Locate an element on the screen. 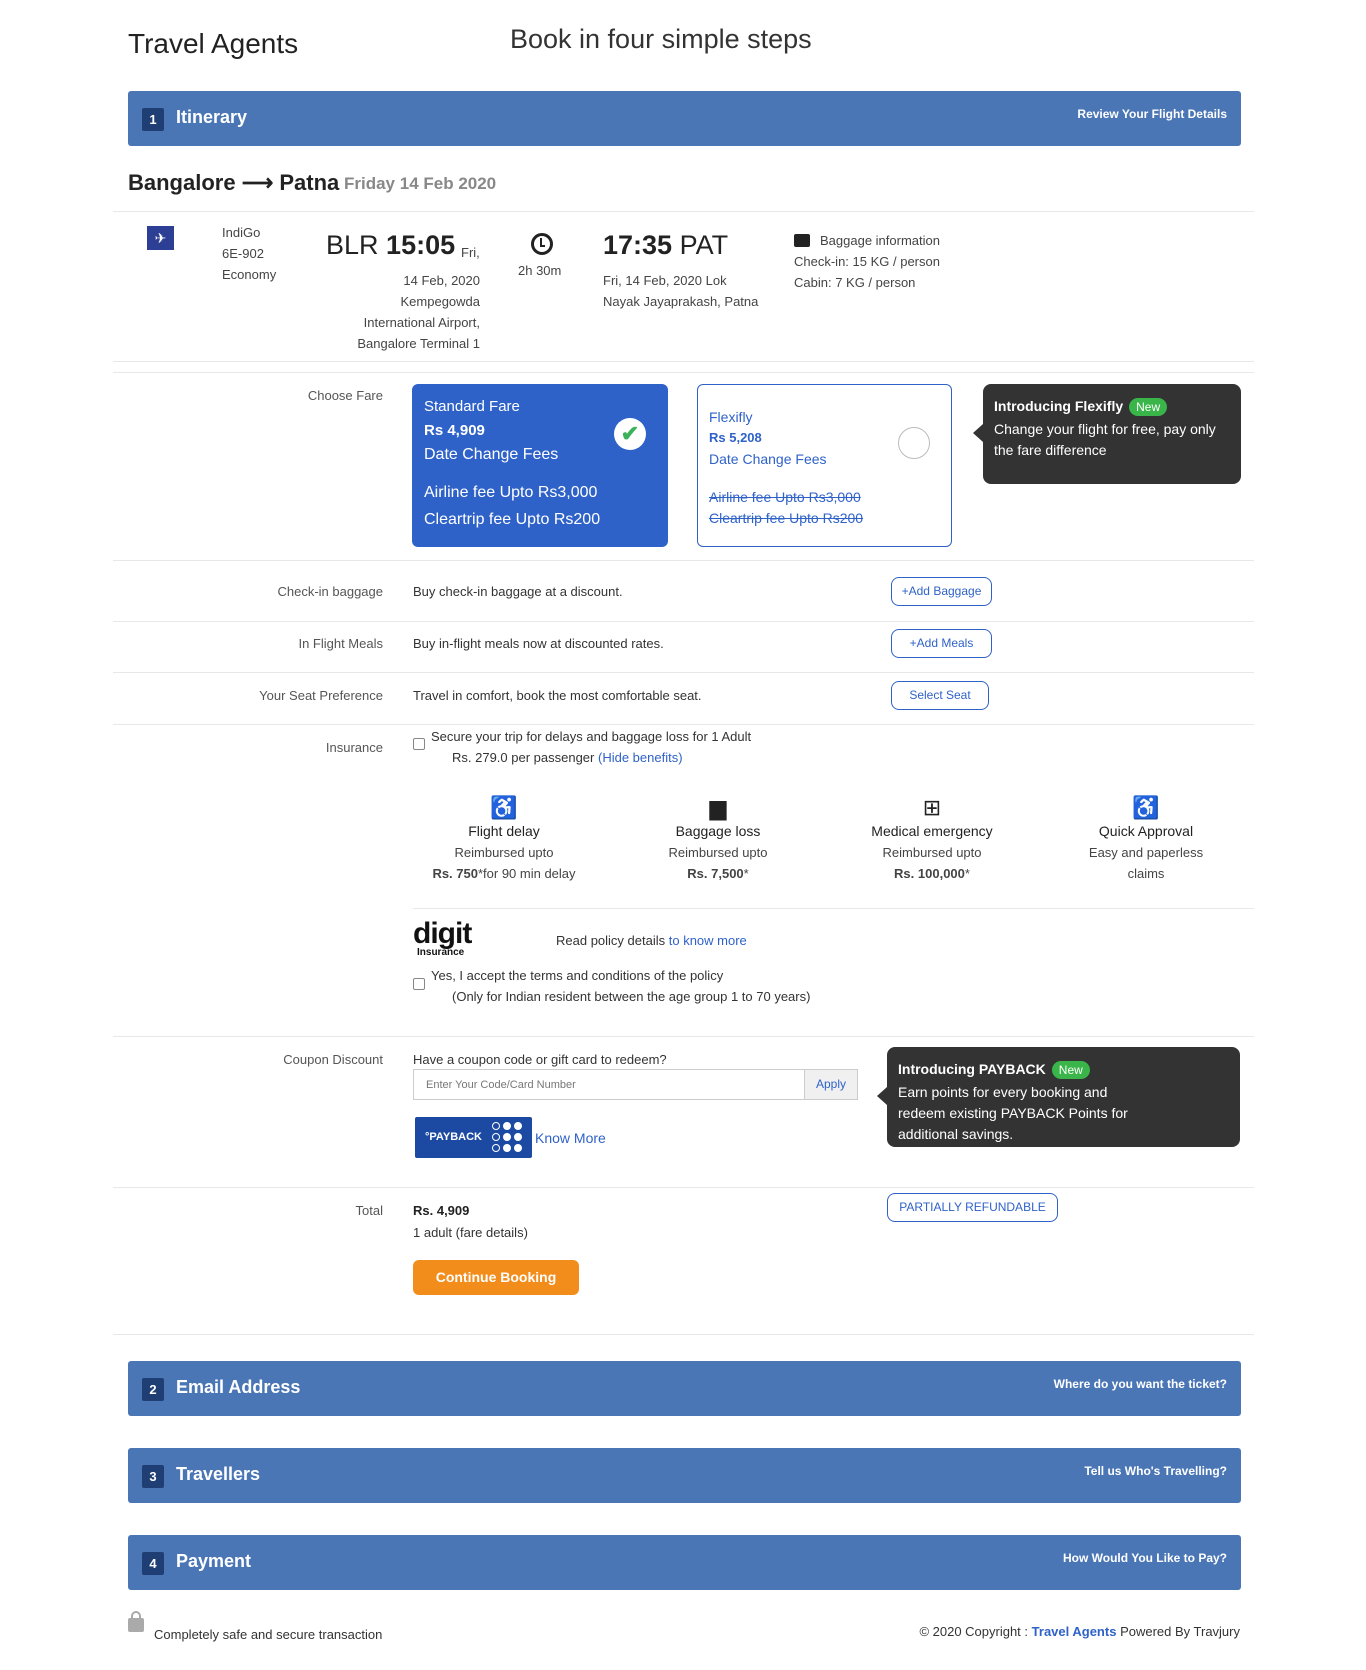 The image size is (1366, 1670). fare-price: Rs 4,909 is located at coordinates (454, 430).